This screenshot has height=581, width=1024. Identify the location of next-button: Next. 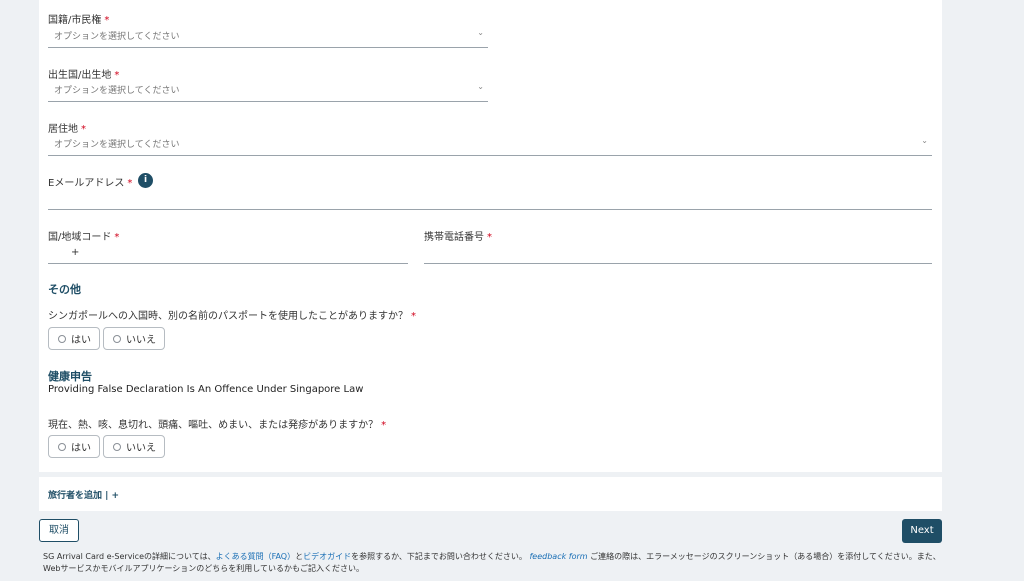
(922, 531).